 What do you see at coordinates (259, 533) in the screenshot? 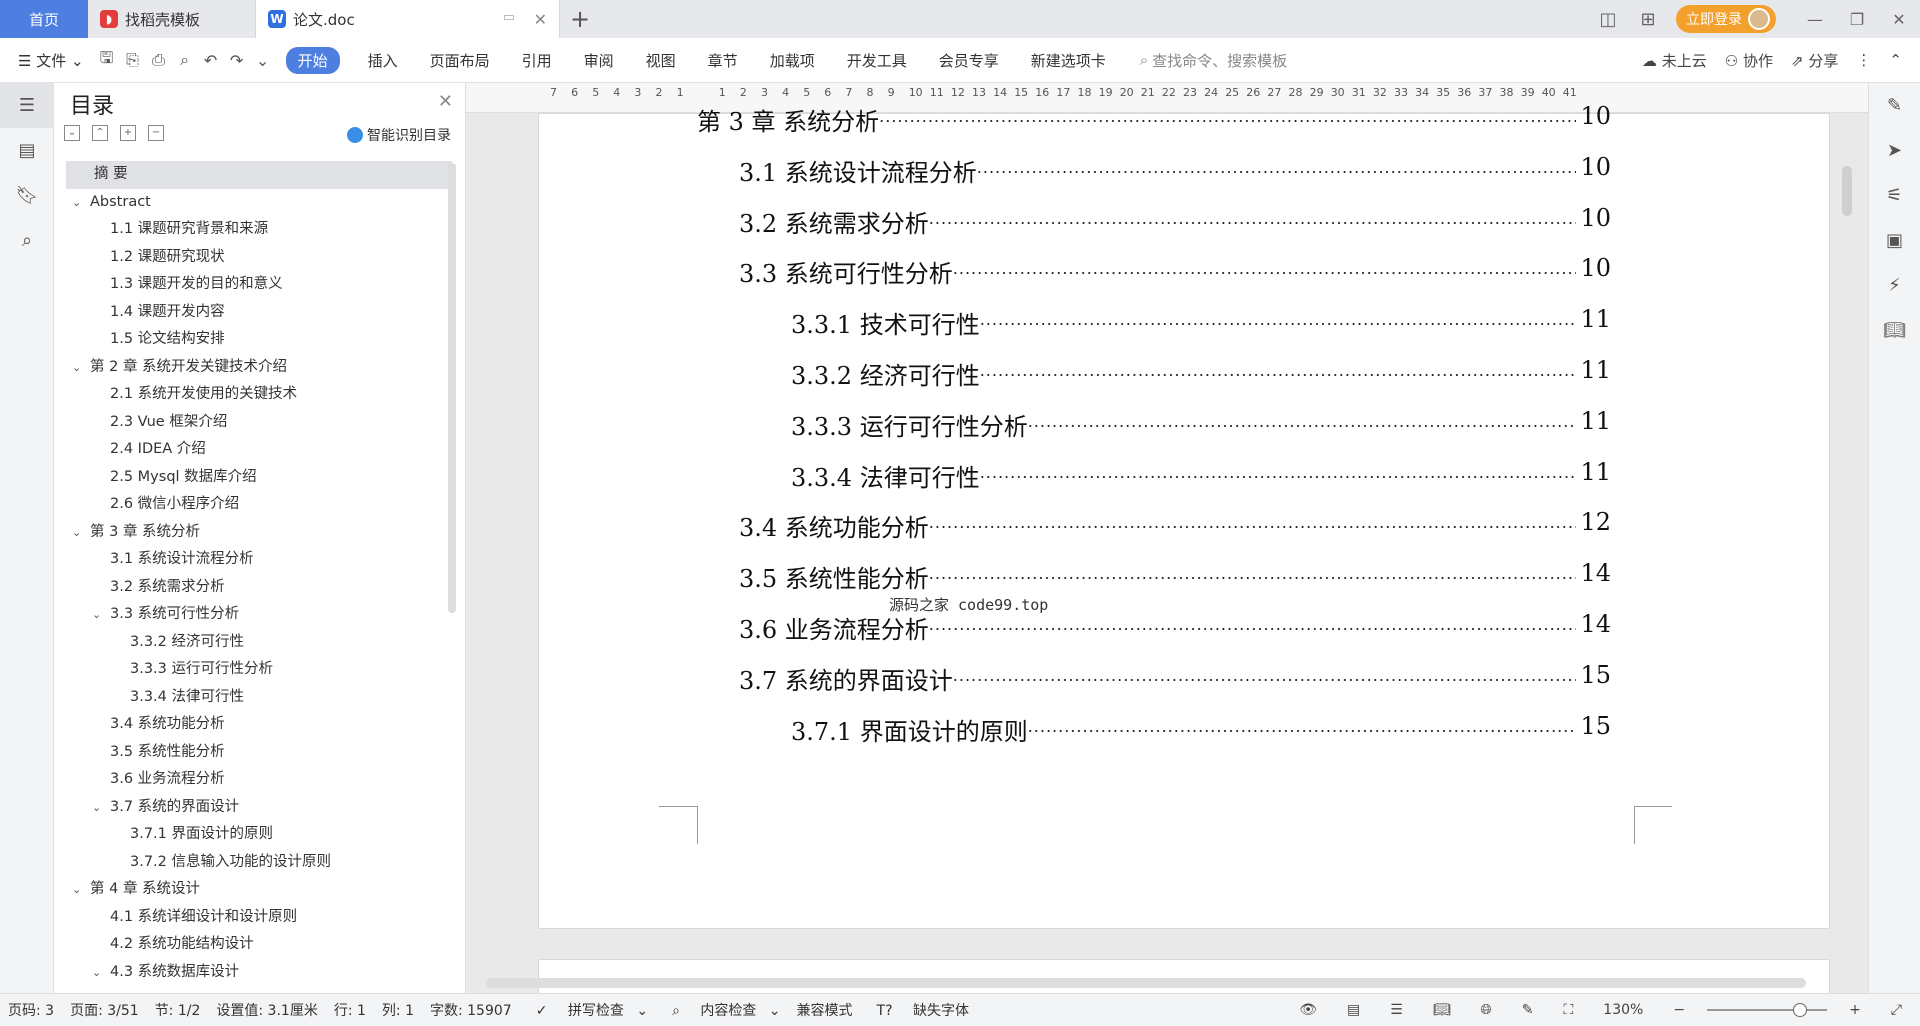
I see `toc-item: ⌄ 第 3 章 系统分析` at bounding box center [259, 533].